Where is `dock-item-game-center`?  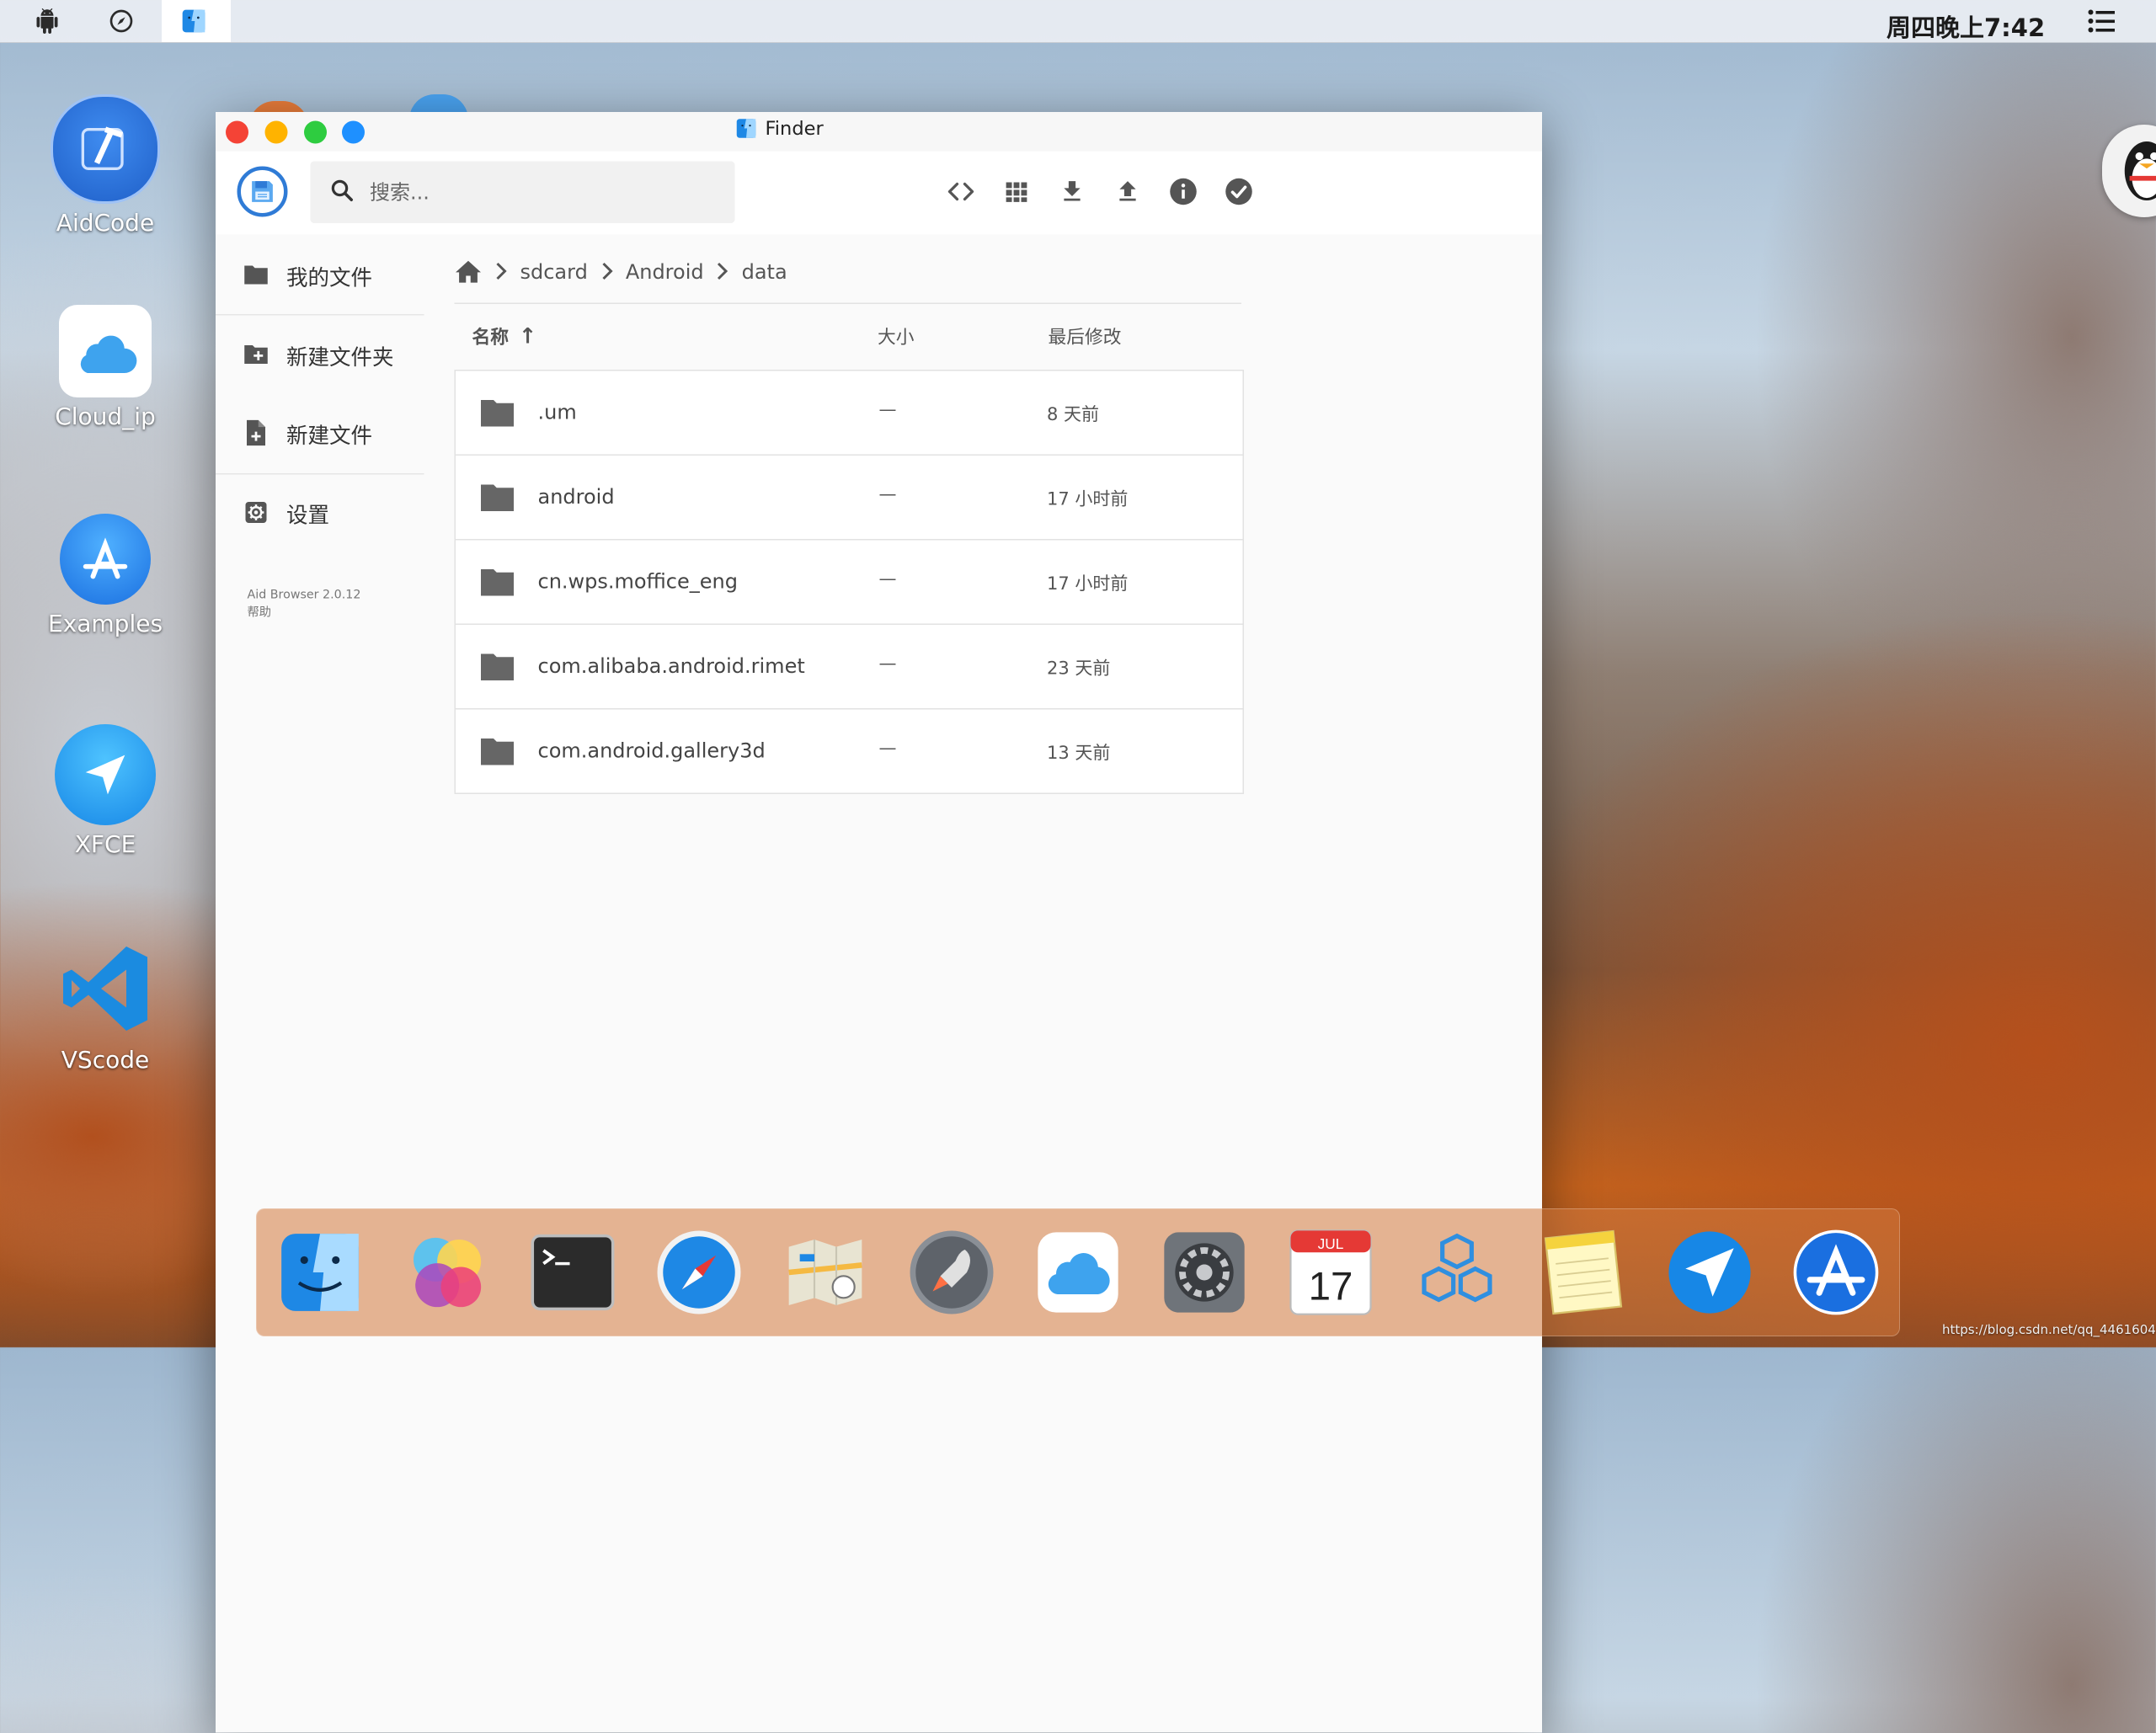 dock-item-game-center is located at coordinates (446, 1272).